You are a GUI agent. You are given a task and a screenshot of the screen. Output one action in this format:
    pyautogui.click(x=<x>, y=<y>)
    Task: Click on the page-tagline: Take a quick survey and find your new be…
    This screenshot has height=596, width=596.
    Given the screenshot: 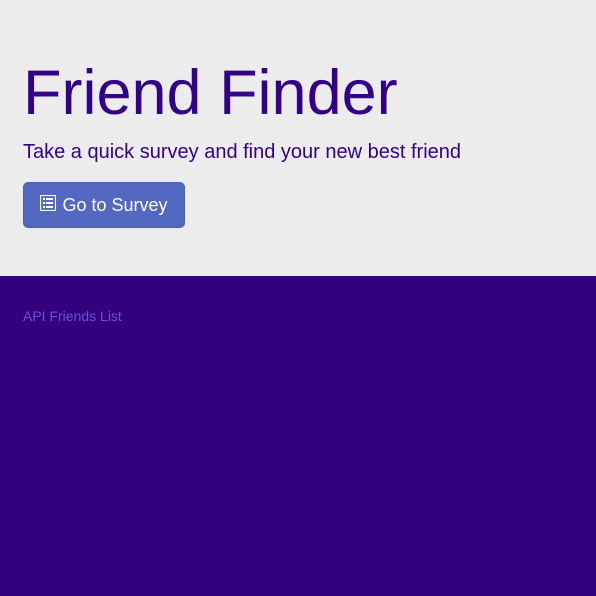 What is the action you would take?
    pyautogui.click(x=242, y=152)
    